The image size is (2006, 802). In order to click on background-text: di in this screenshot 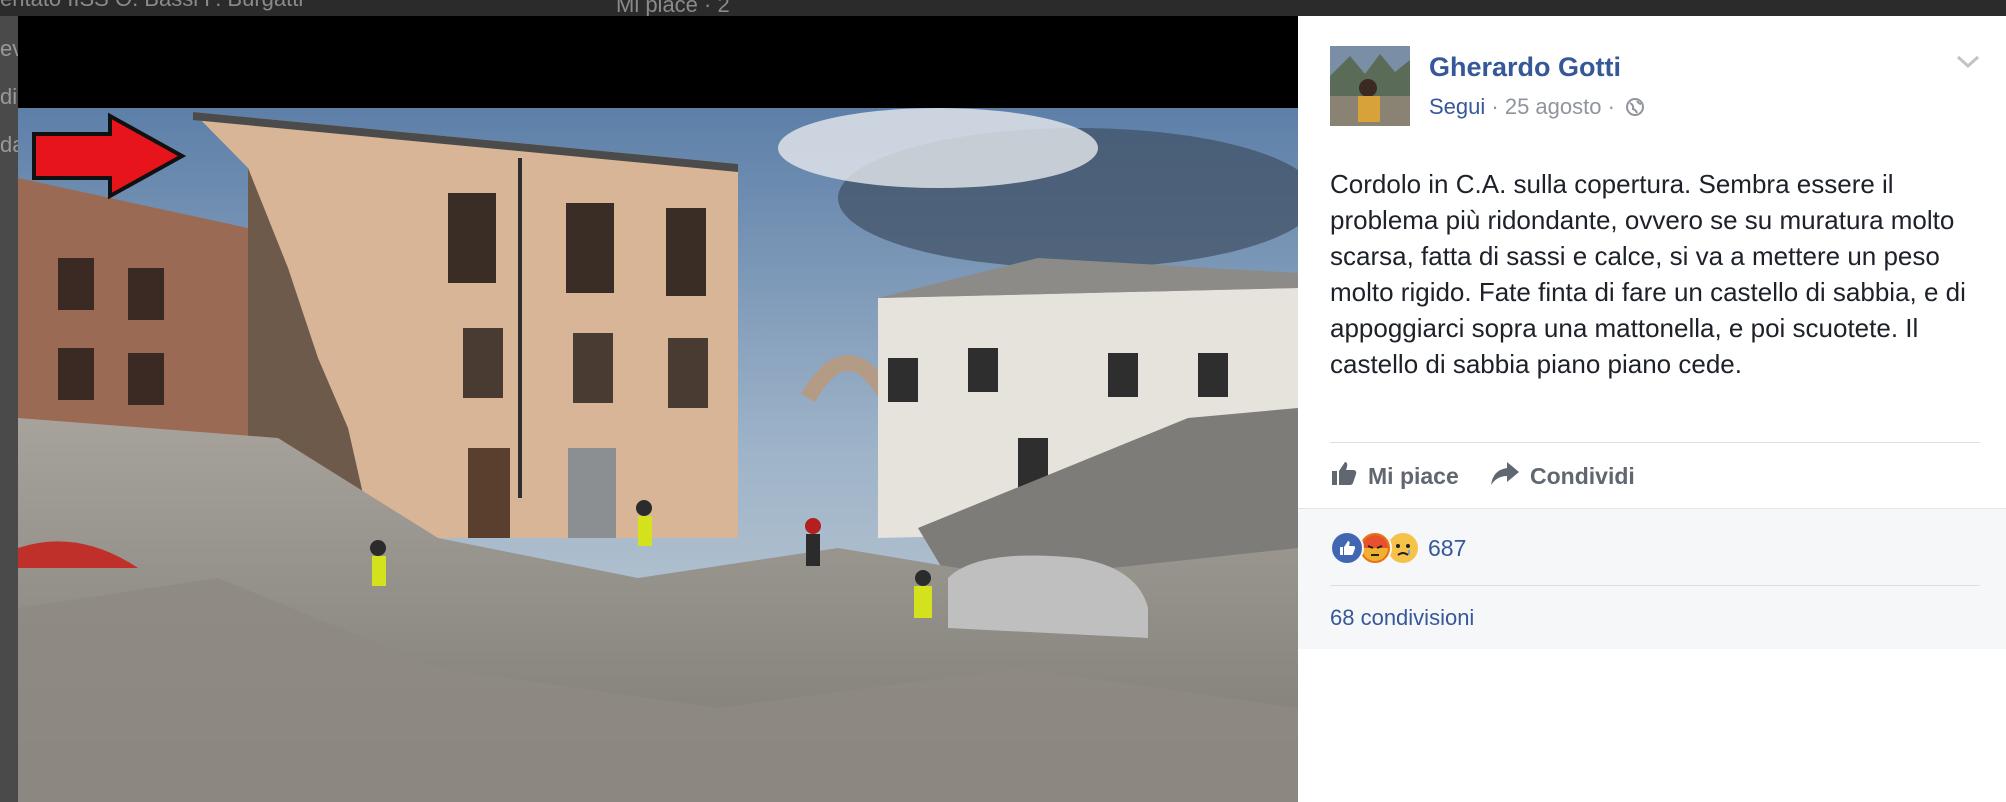, I will do `click(9, 96)`.